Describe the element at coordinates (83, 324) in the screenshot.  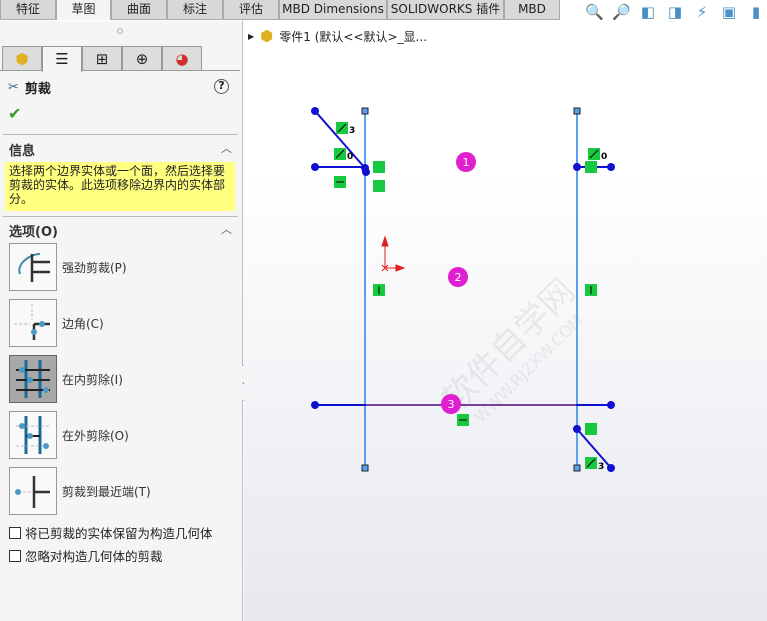
I see `corner-label: 边角(C)` at that location.